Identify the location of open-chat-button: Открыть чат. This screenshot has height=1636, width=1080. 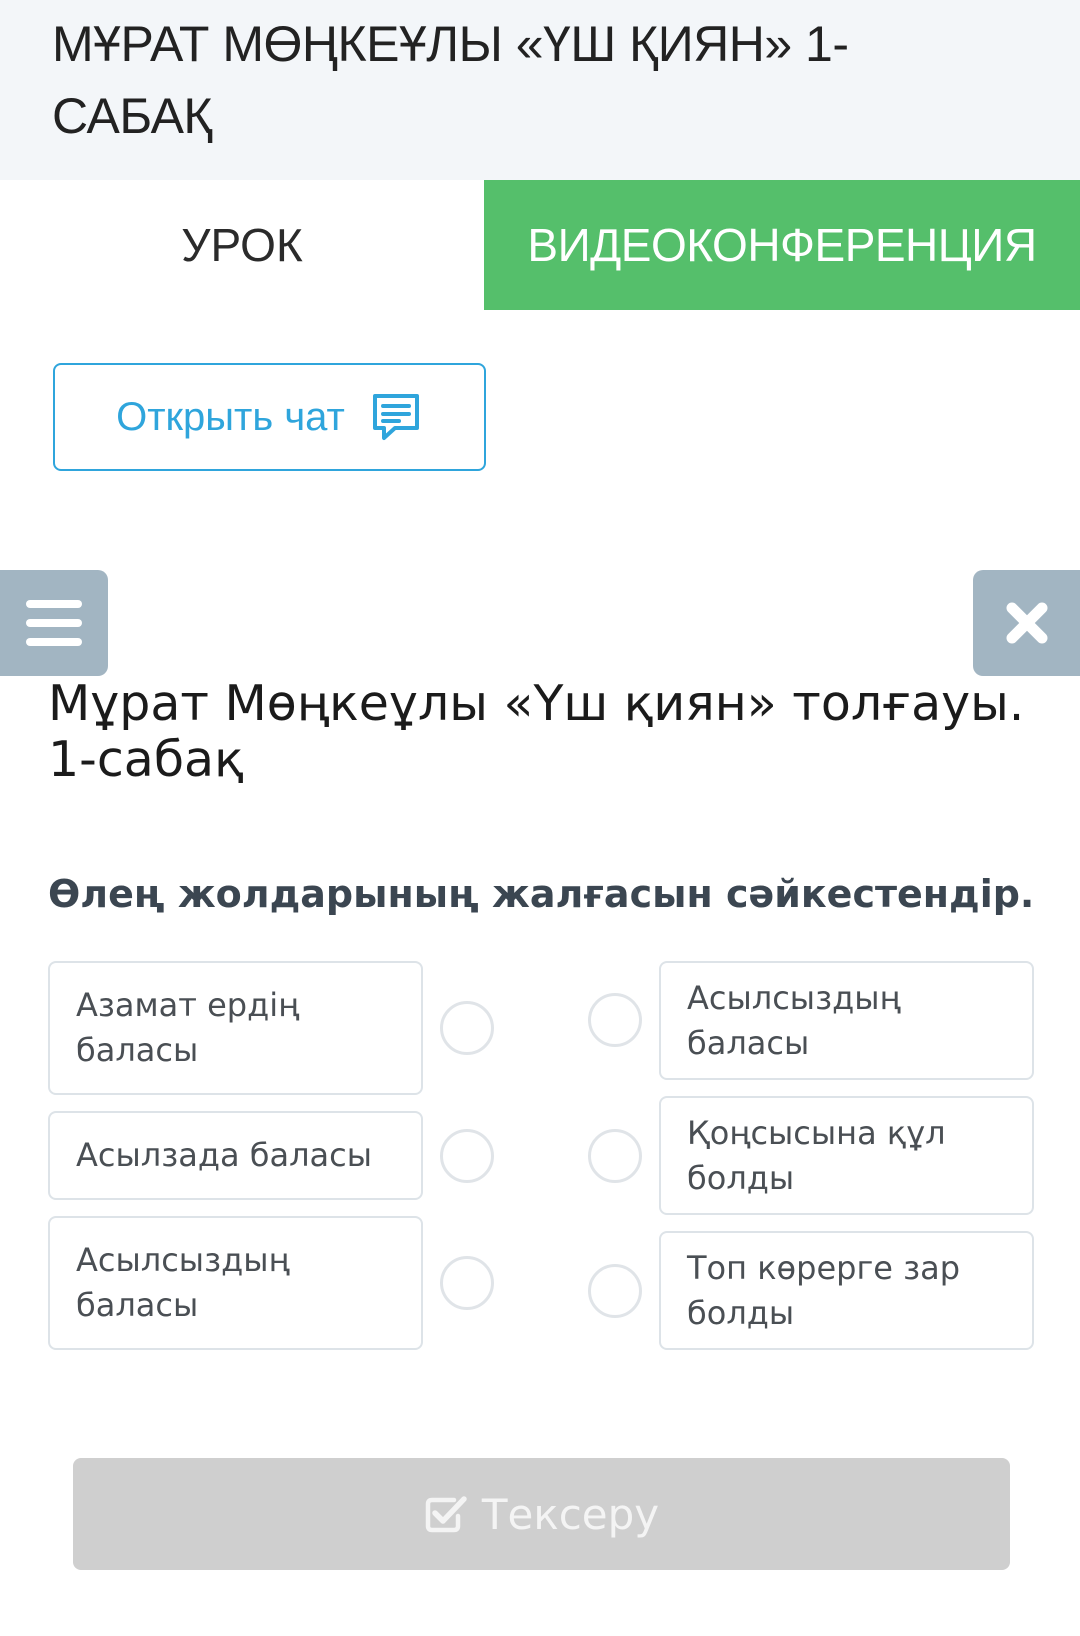
(269, 417).